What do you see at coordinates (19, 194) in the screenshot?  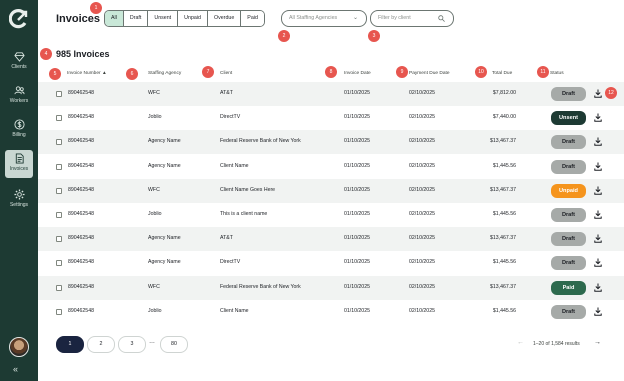 I see `gear-icon` at bounding box center [19, 194].